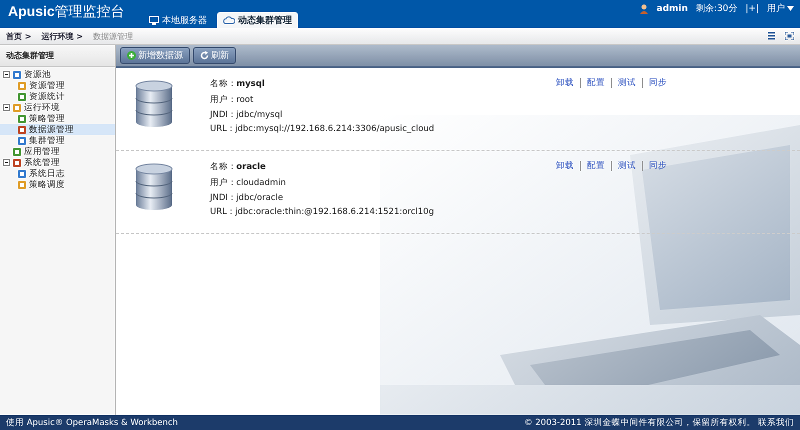 The height and width of the screenshot is (430, 800). Describe the element at coordinates (214, 55) in the screenshot. I see `refresh-button: 刷新` at that location.